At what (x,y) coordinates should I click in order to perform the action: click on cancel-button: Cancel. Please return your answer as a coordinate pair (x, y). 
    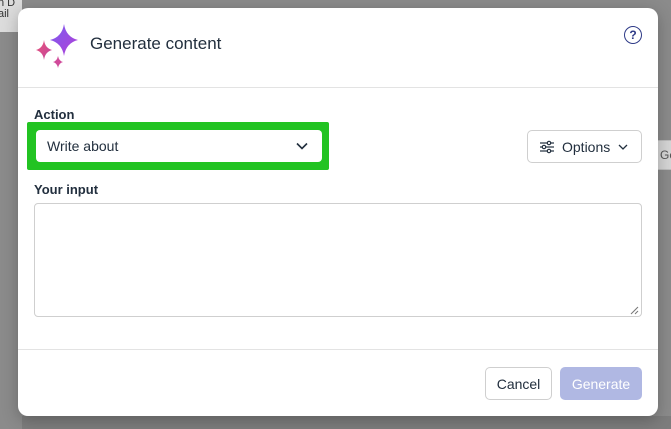
    Looking at the image, I should click on (518, 383).